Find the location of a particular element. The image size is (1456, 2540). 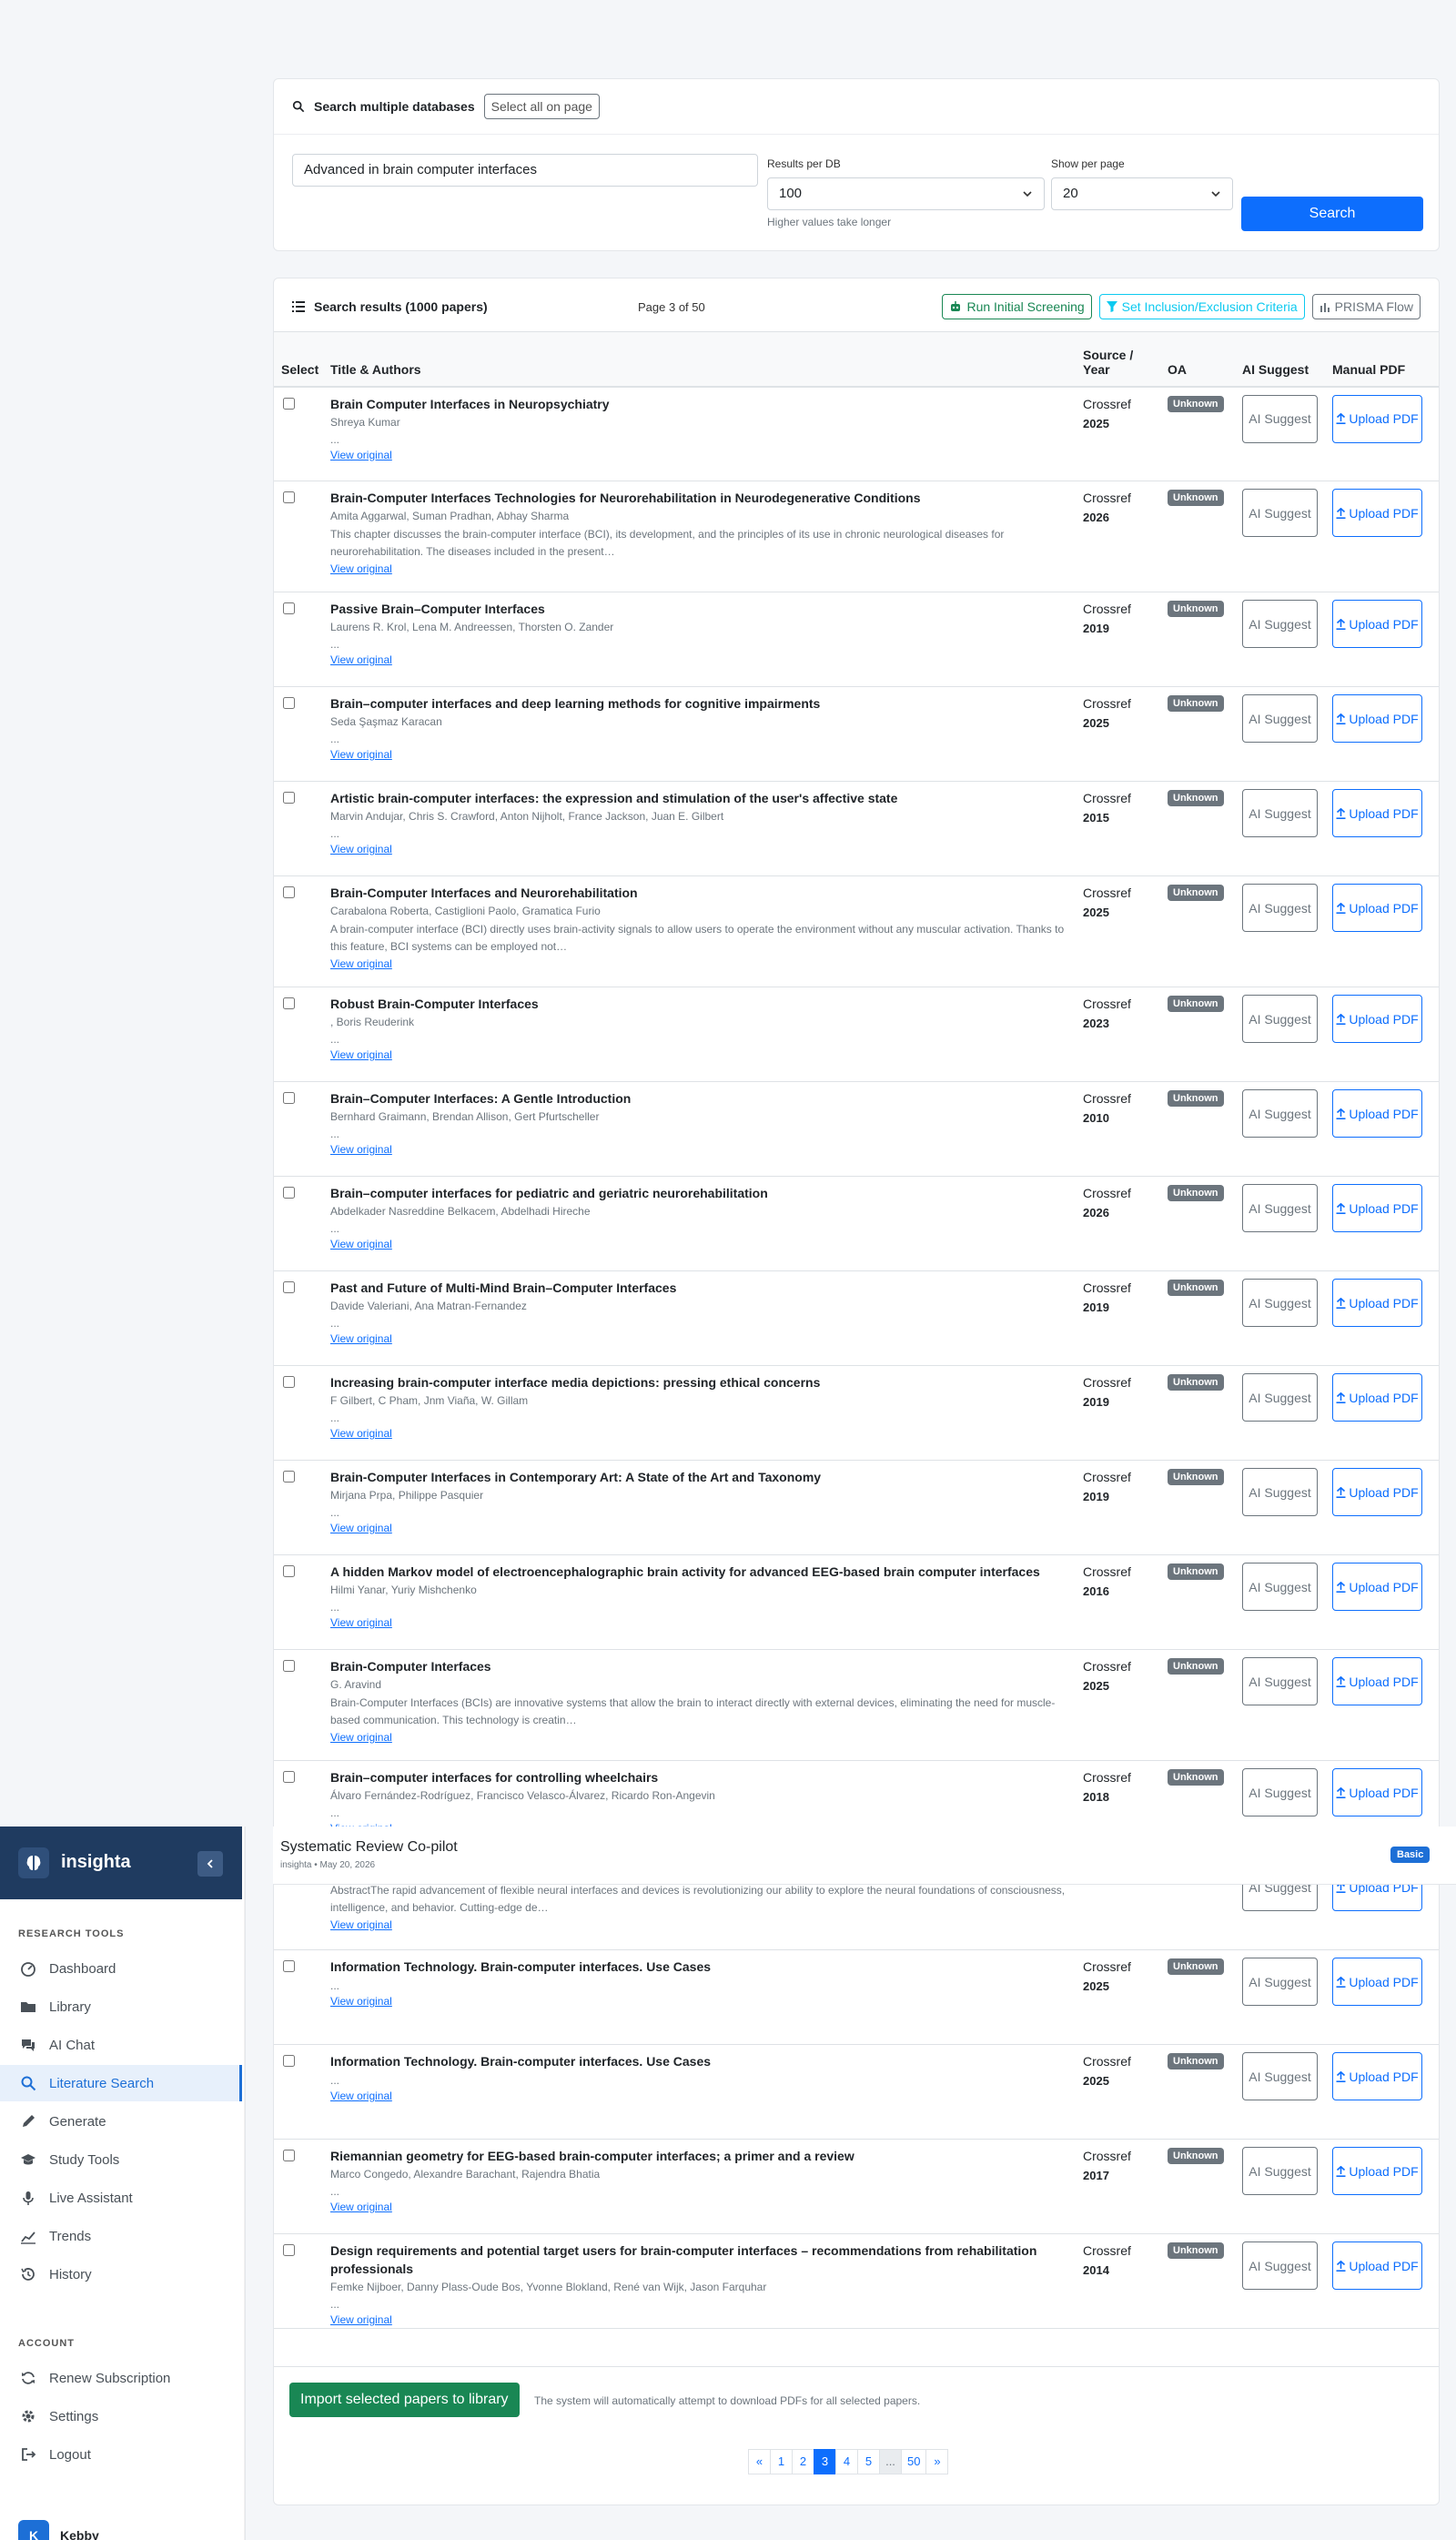

collapse-sidebar-button is located at coordinates (210, 1864).